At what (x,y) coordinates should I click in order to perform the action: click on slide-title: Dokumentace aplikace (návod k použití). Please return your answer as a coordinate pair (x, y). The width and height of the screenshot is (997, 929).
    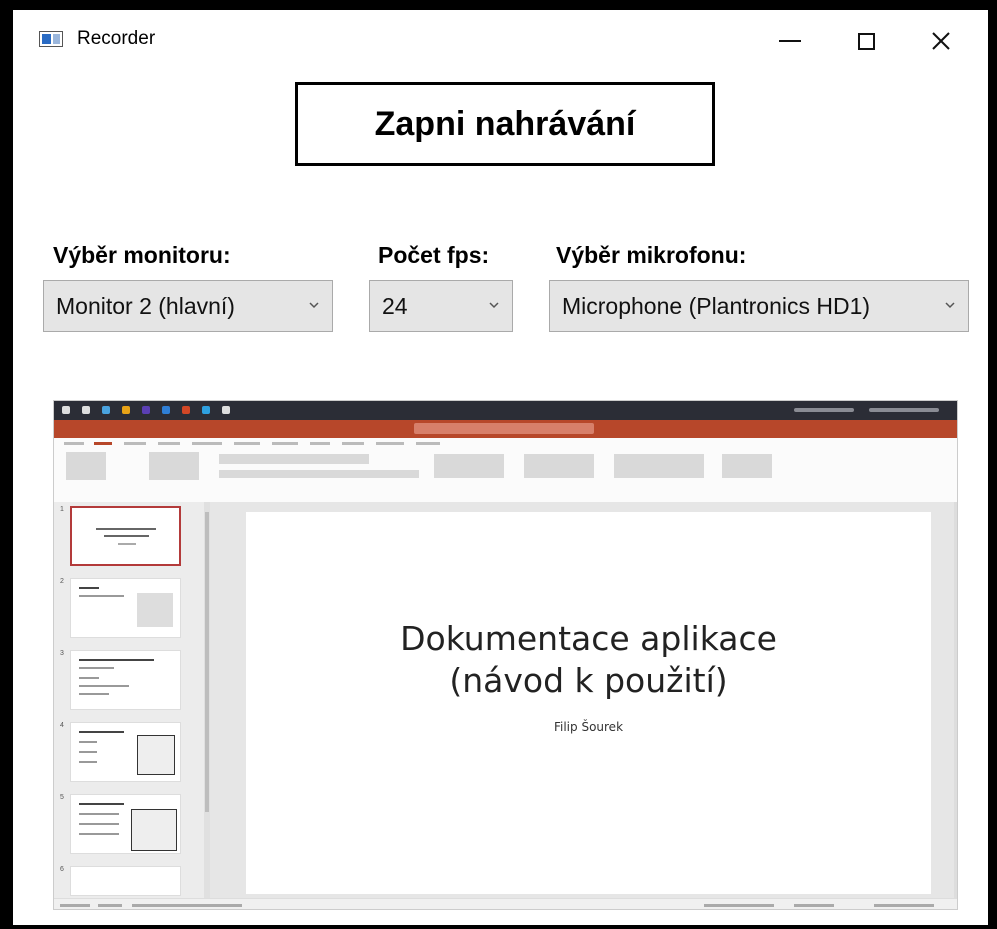
    Looking at the image, I should click on (588, 659).